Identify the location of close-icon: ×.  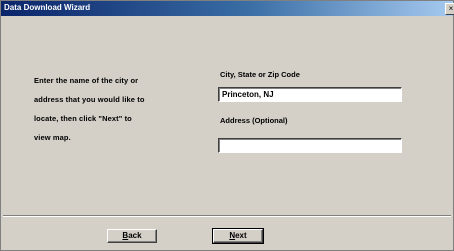
(449, 9).